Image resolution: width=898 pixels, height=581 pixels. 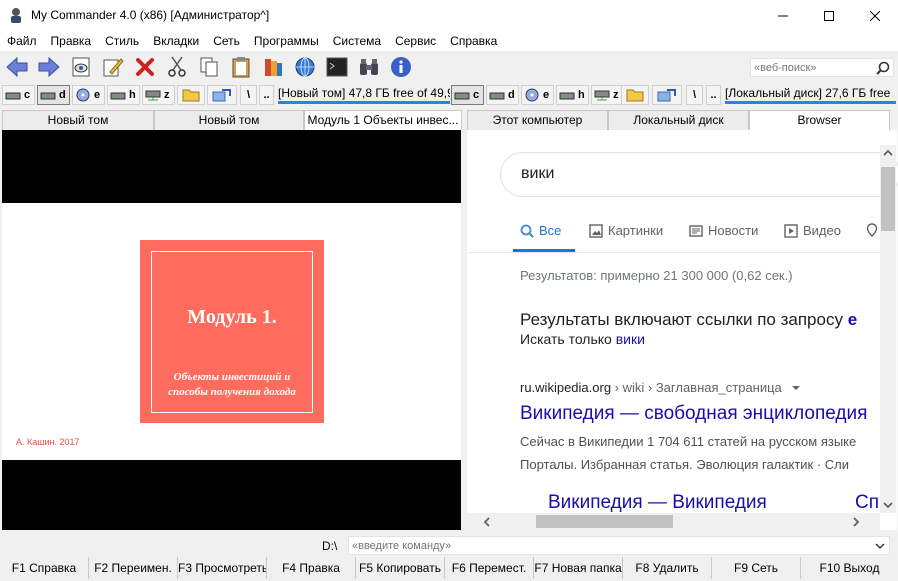 I want to click on network-drive-icon, so click(x=602, y=95).